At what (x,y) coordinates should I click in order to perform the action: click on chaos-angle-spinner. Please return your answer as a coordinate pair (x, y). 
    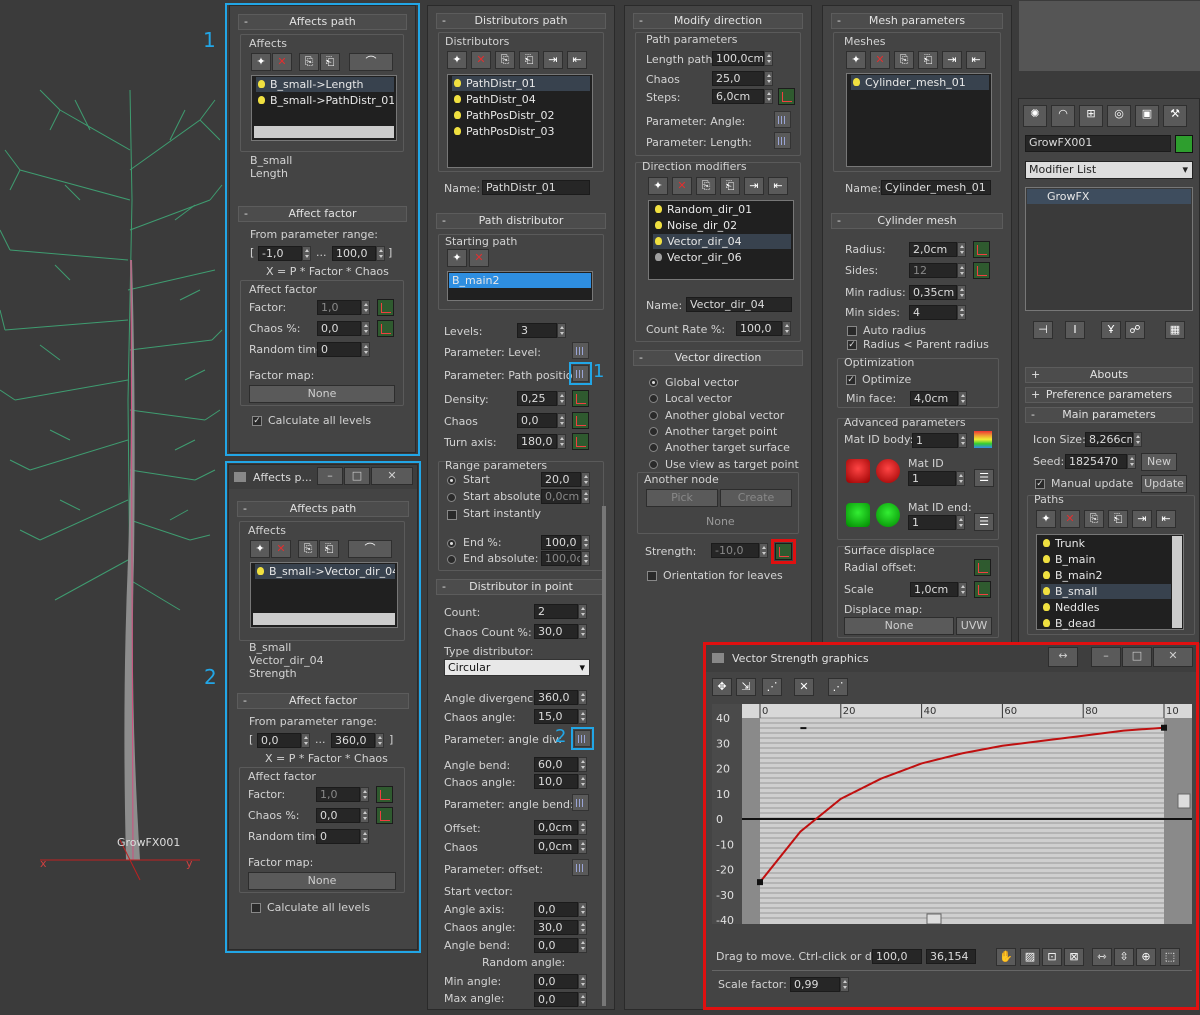
    Looking at the image, I should click on (582, 716).